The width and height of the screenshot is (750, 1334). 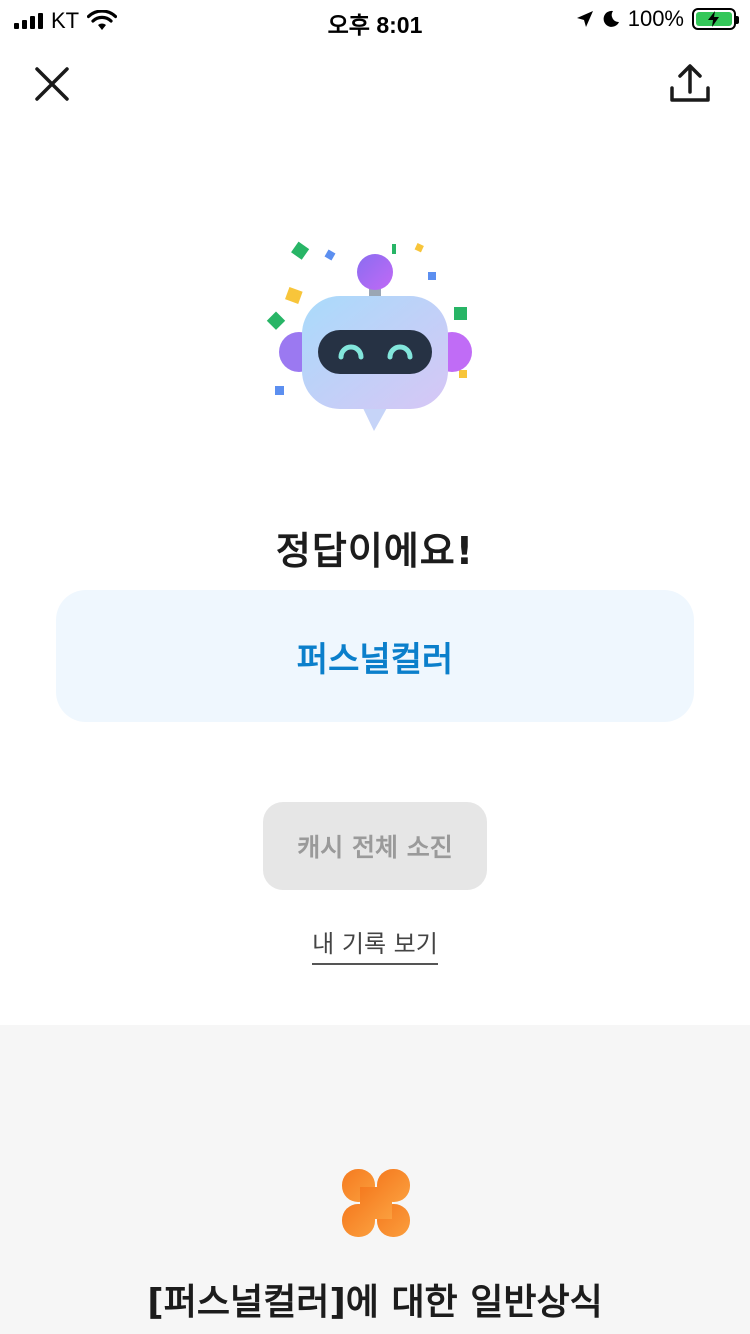 What do you see at coordinates (584, 19) in the screenshot?
I see `location-arrow-icon` at bounding box center [584, 19].